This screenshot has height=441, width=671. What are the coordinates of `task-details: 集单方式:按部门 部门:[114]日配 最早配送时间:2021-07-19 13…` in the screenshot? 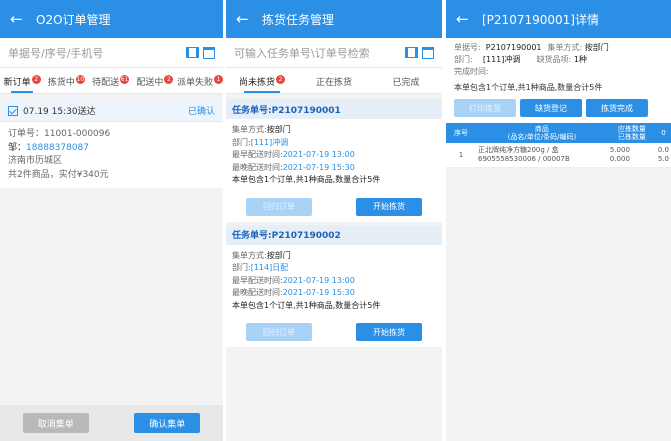 It's located at (334, 280).